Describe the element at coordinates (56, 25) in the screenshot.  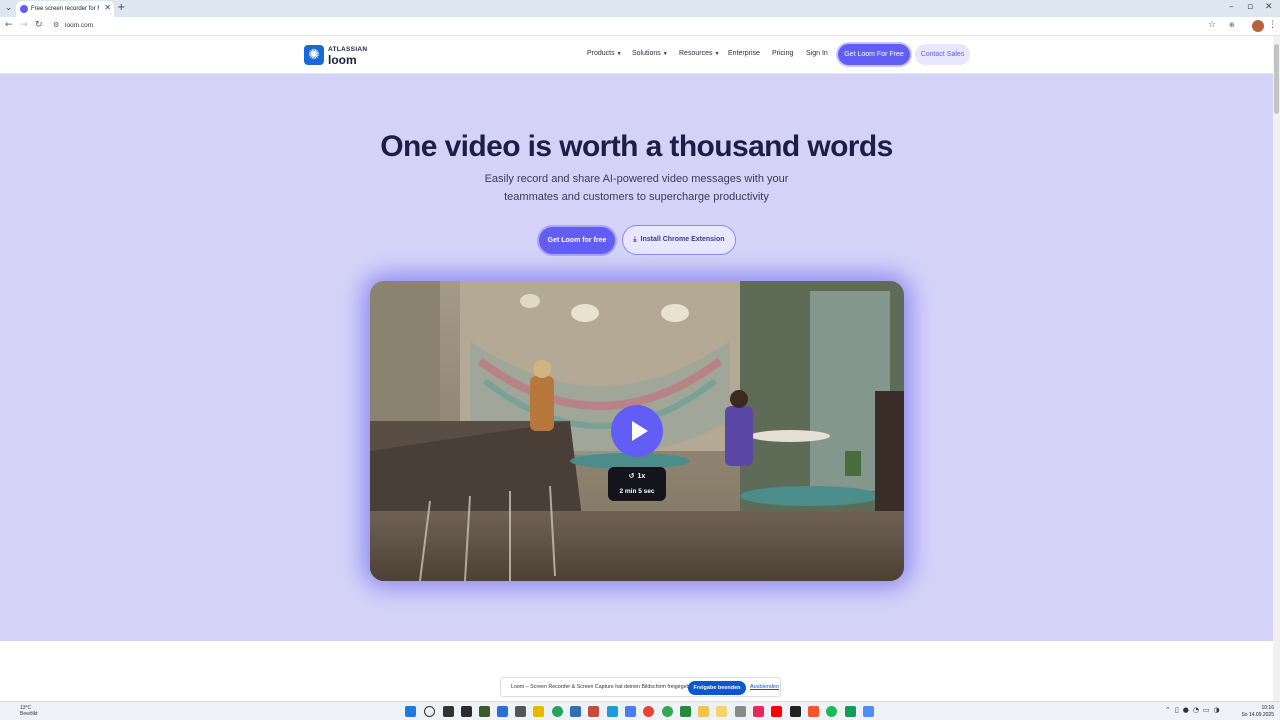
I see `site-info-icon: ⚙` at that location.